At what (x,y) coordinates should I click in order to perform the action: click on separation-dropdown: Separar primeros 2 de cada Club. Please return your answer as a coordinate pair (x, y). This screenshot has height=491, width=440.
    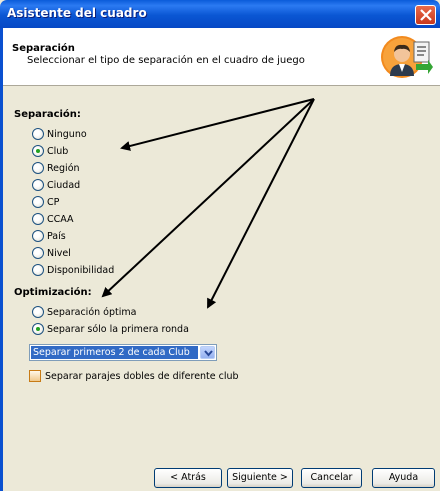
    Looking at the image, I should click on (123, 352).